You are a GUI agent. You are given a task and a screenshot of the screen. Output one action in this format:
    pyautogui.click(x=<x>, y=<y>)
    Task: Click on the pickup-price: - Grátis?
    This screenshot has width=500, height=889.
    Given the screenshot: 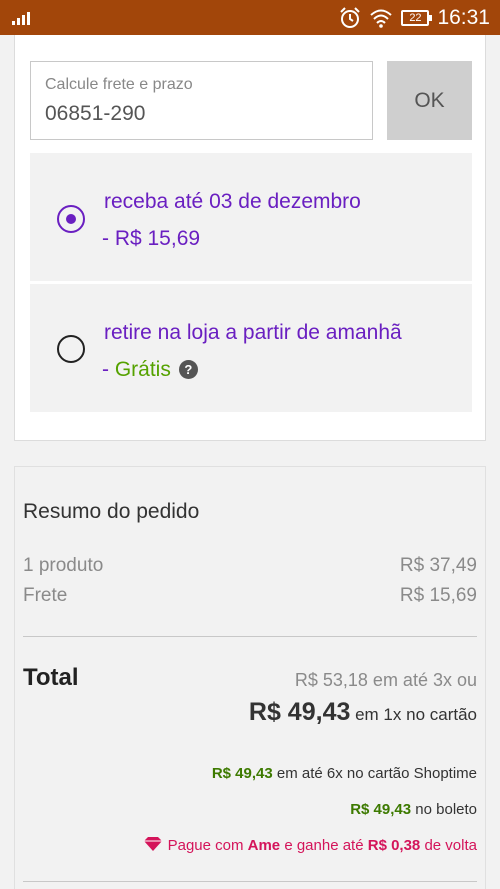 What is the action you would take?
    pyautogui.click(x=150, y=370)
    